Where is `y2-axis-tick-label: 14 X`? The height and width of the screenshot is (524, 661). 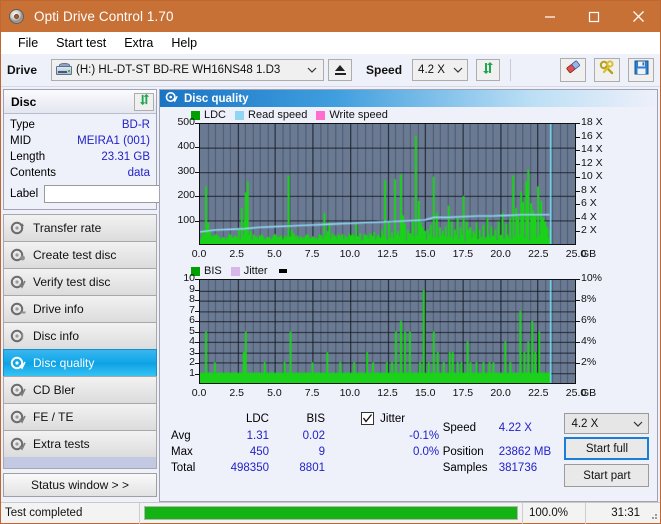 y2-axis-tick-label: 14 X is located at coordinates (592, 149).